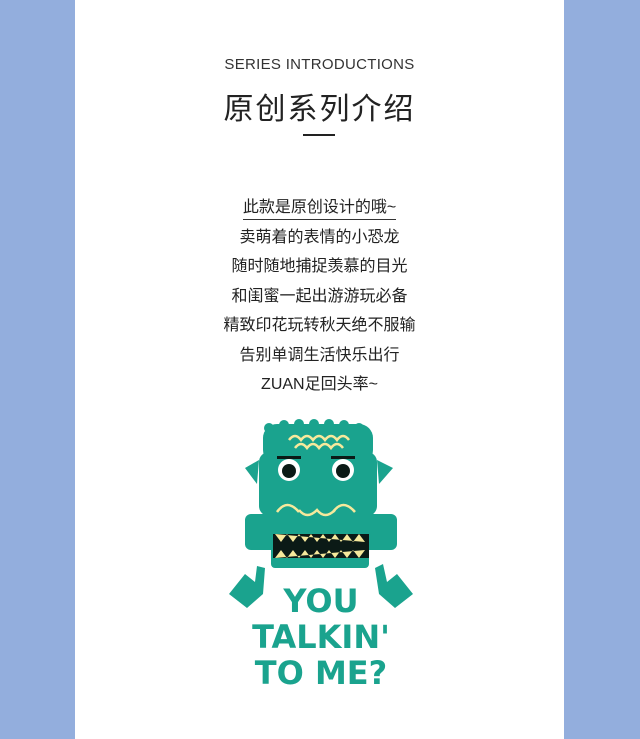 Image resolution: width=640 pixels, height=739 pixels. What do you see at coordinates (602, 369) in the screenshot?
I see `right-side-panel` at bounding box center [602, 369].